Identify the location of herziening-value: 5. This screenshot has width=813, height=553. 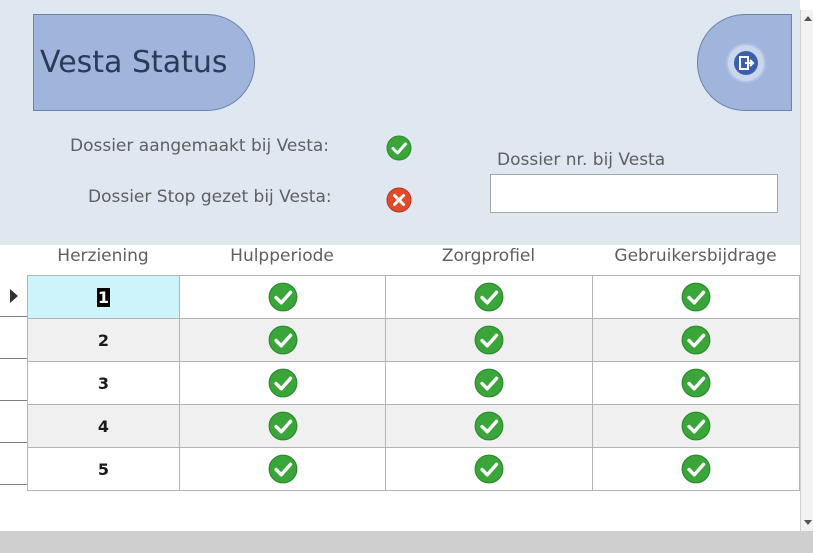
(103, 469).